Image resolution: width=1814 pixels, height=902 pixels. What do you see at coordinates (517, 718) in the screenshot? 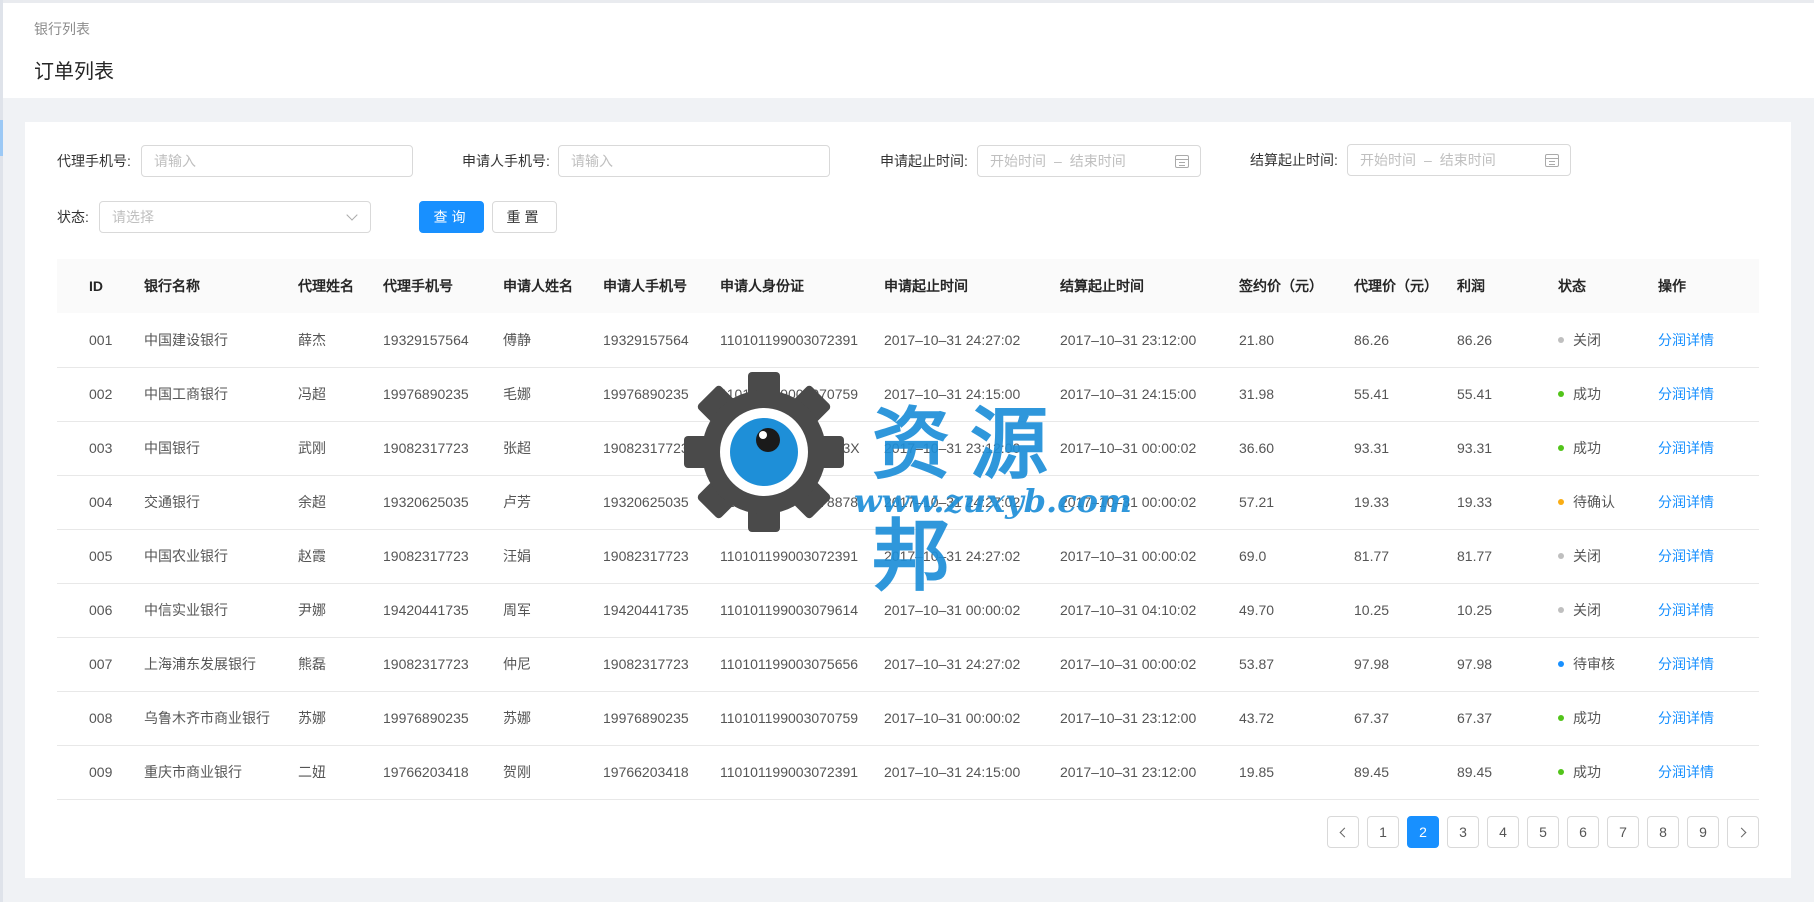
I see `cell-applicant: 苏娜` at bounding box center [517, 718].